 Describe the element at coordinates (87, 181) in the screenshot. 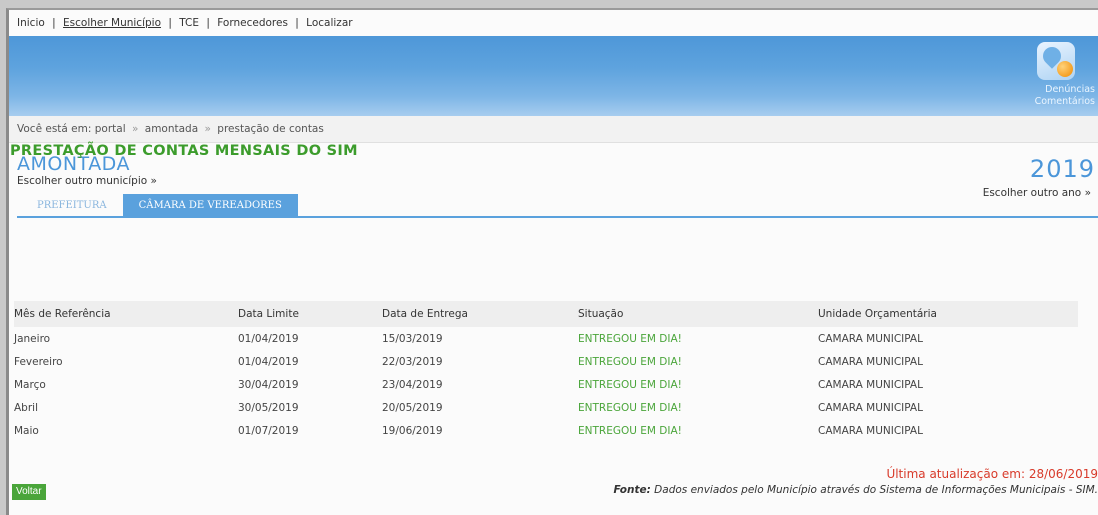

I see `choose-other-municipality-link: Escolher outro município »` at that location.